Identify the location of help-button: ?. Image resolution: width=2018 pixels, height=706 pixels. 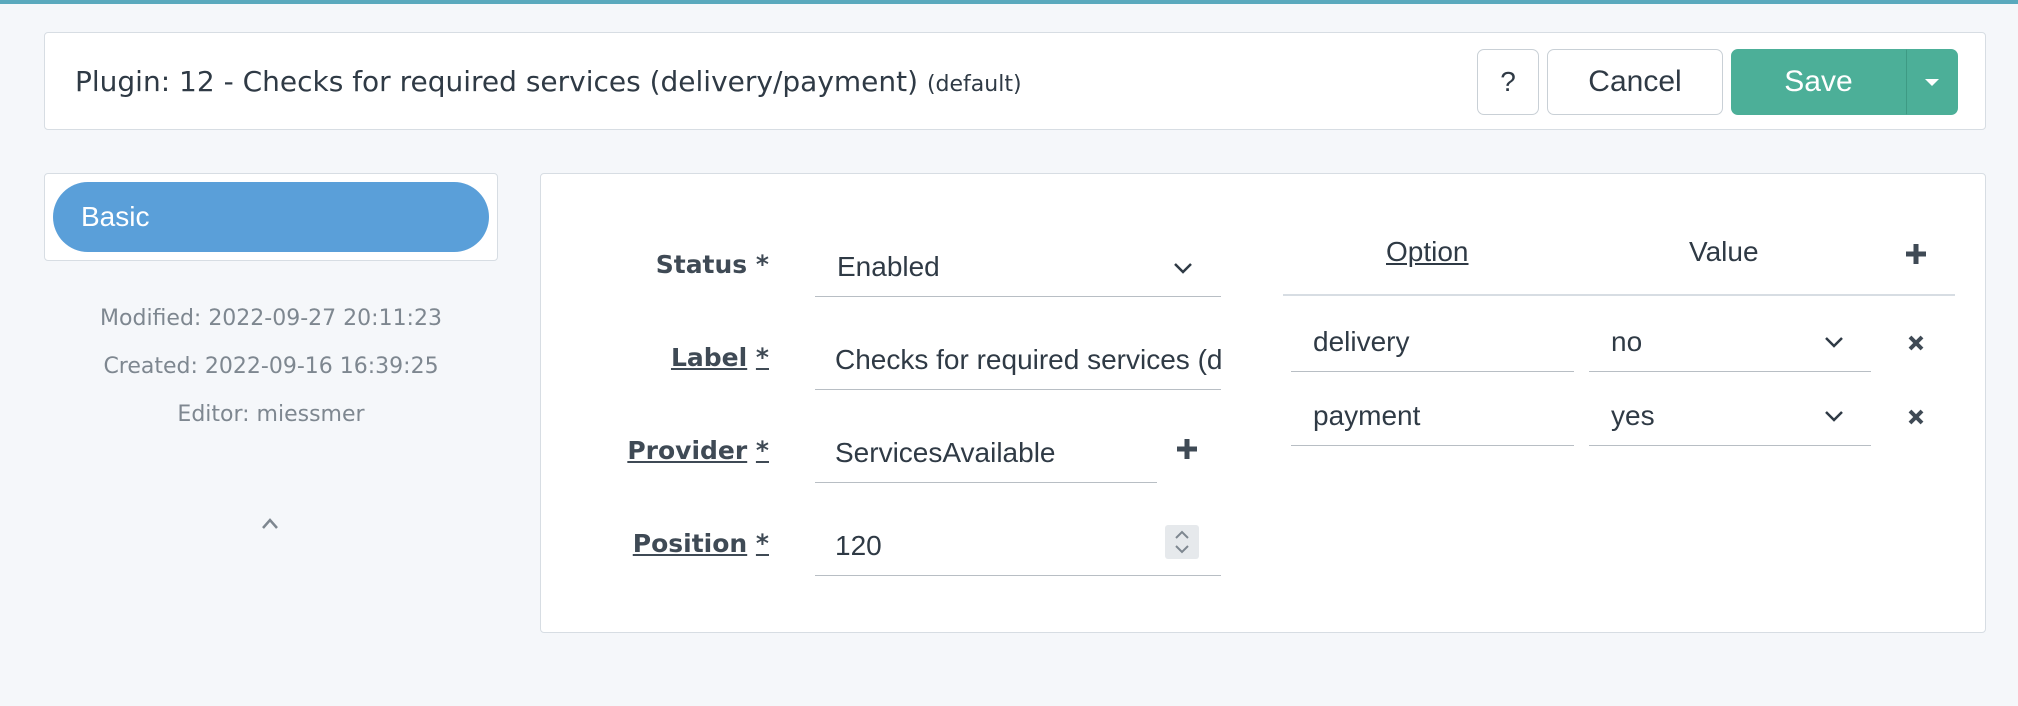
(1508, 82).